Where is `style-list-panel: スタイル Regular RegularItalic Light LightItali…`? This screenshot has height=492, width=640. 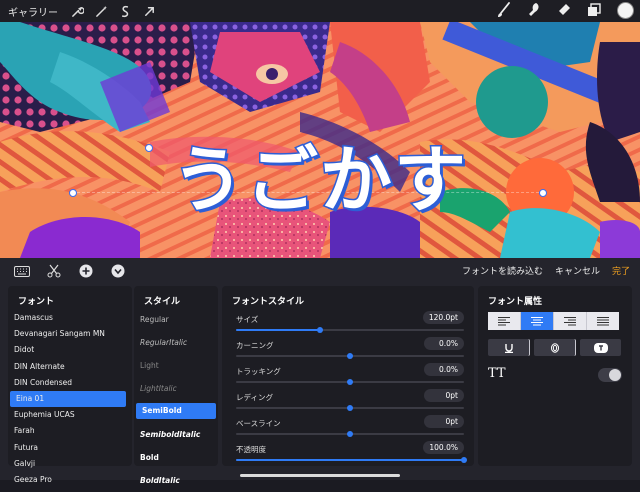
style-list-panel: スタイル Regular RegularItalic Light LightItali… is located at coordinates (176, 385).